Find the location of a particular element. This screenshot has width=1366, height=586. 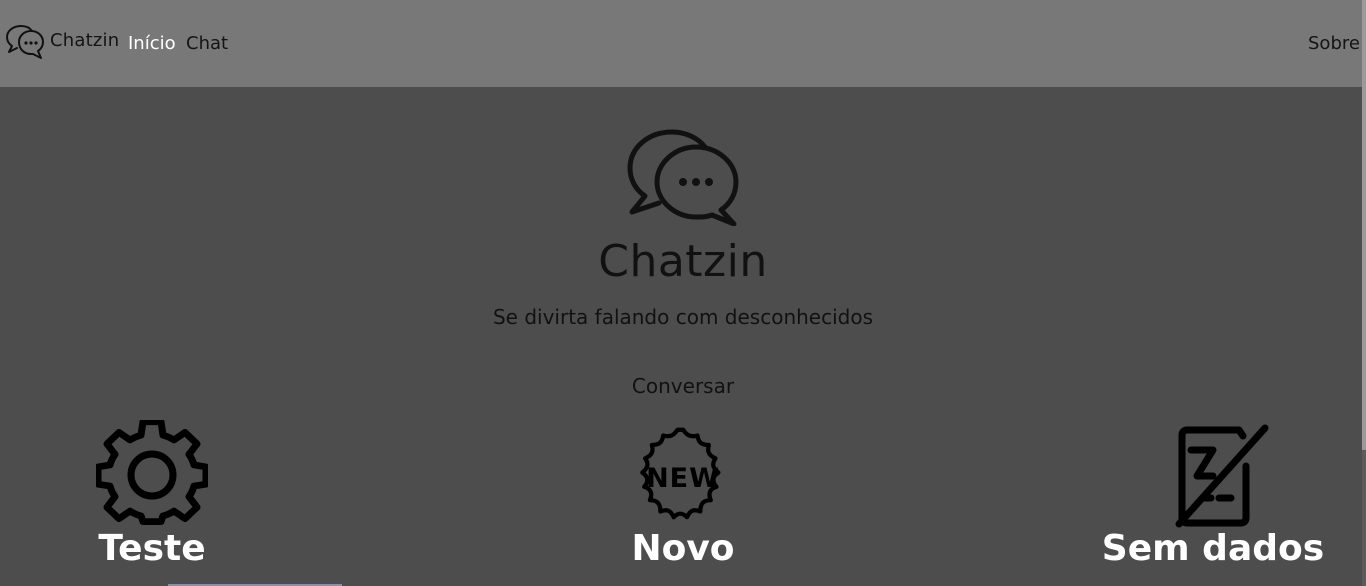

gear-icon is located at coordinates (152, 472).